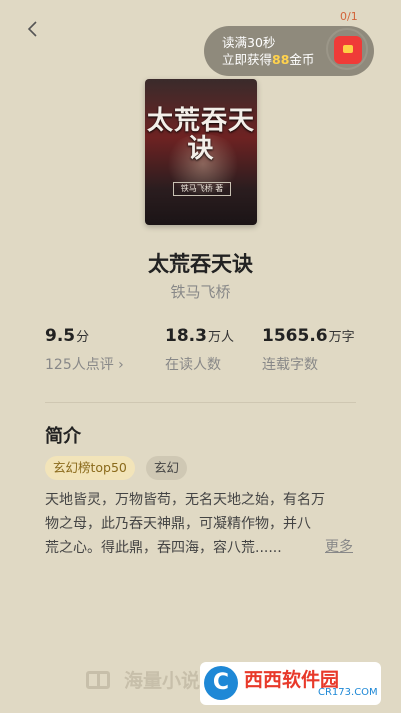 The image size is (401, 713). I want to click on cover-author: 铁马飞桥 著, so click(202, 189).